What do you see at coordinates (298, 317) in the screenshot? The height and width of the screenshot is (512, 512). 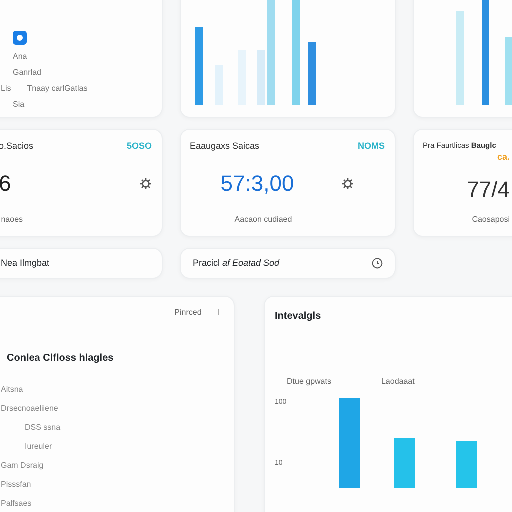 I see `card-title: Intevalgls` at bounding box center [298, 317].